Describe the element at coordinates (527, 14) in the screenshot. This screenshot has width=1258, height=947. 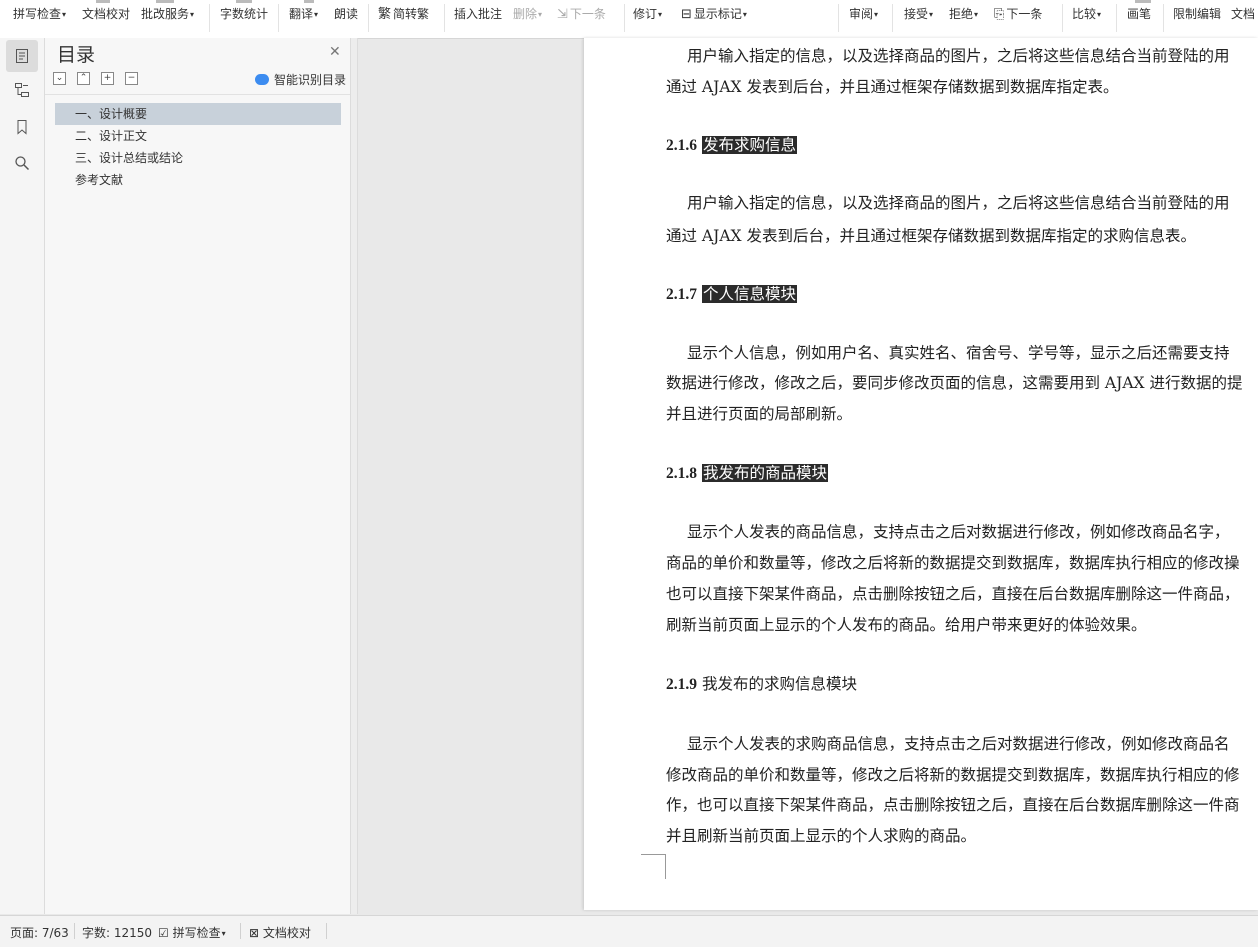
I see `delete-comment-button: 删除▾` at that location.